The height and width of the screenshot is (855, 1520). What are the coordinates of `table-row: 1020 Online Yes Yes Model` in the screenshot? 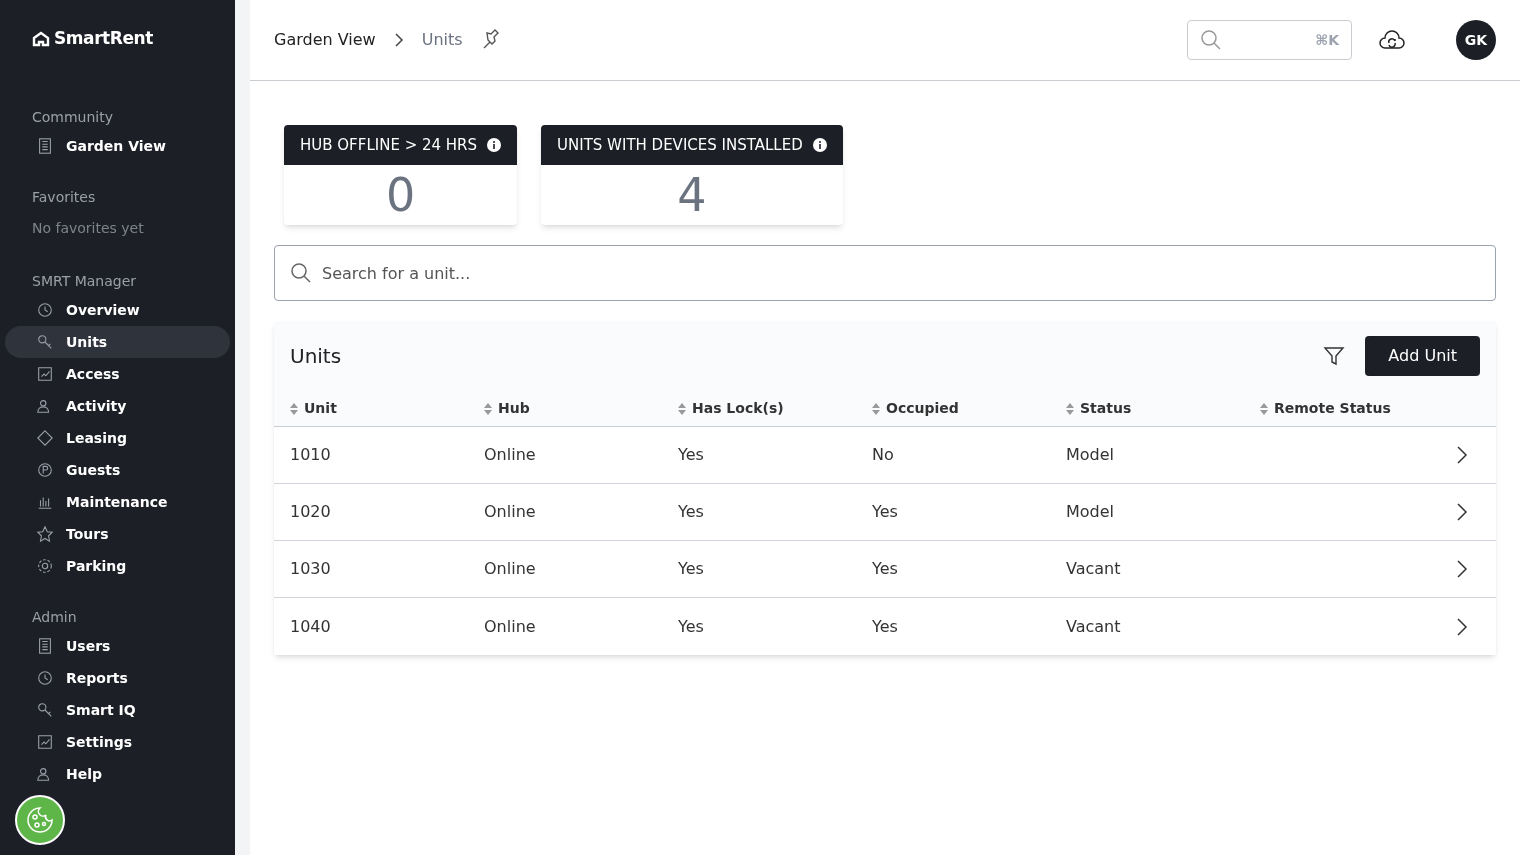 It's located at (885, 512).